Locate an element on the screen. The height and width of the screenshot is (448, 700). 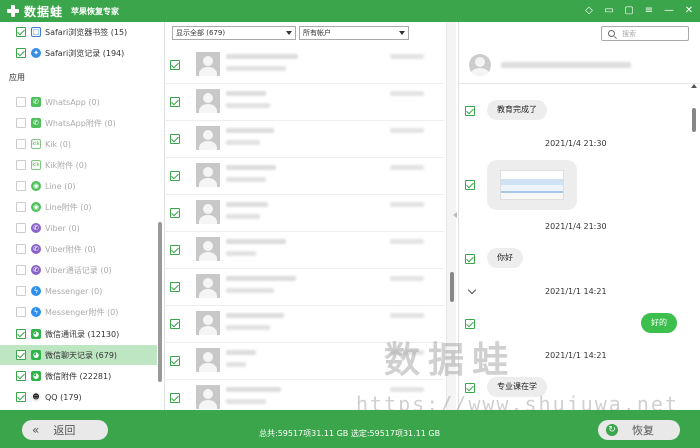
category-item-line-attachments: ◉ Line附件 (0) is located at coordinates (78, 207).